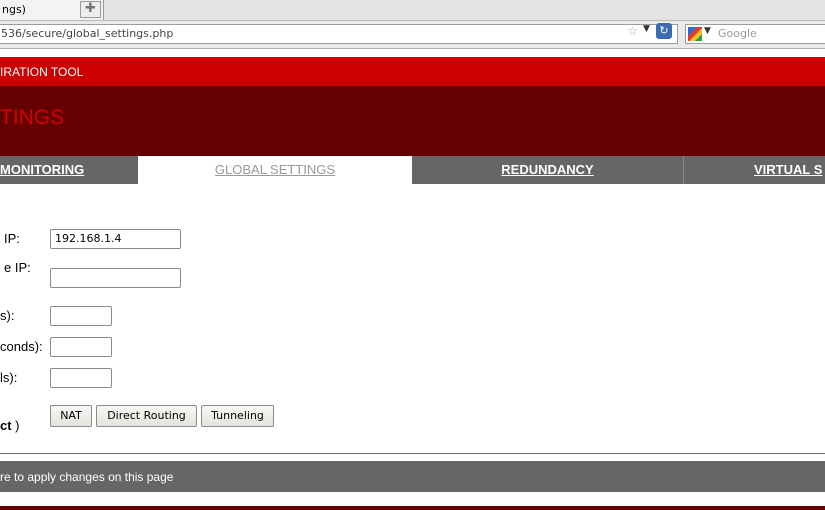 This screenshot has width=825, height=510. What do you see at coordinates (339, 34) in the screenshot?
I see `url-input: 536/secure/global_settings.php` at bounding box center [339, 34].